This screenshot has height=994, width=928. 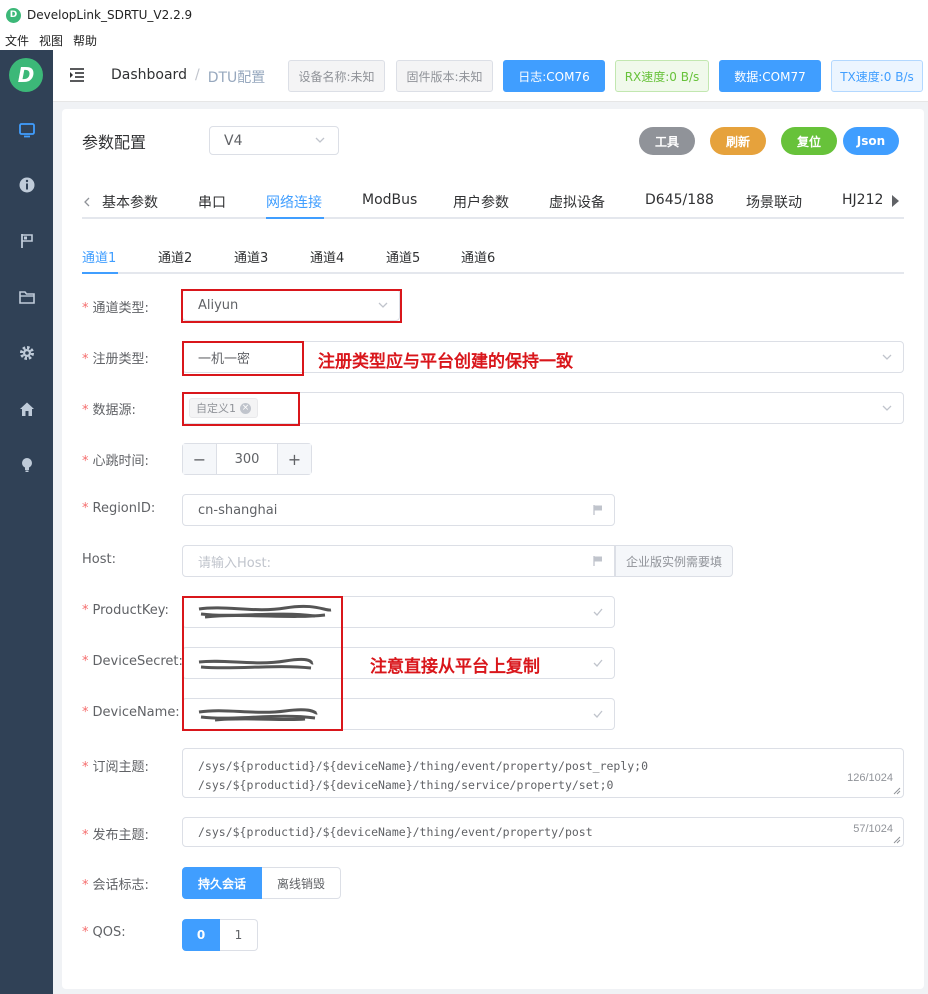 What do you see at coordinates (870, 778) in the screenshot?
I see `subscribe-char-count: 126/1024` at bounding box center [870, 778].